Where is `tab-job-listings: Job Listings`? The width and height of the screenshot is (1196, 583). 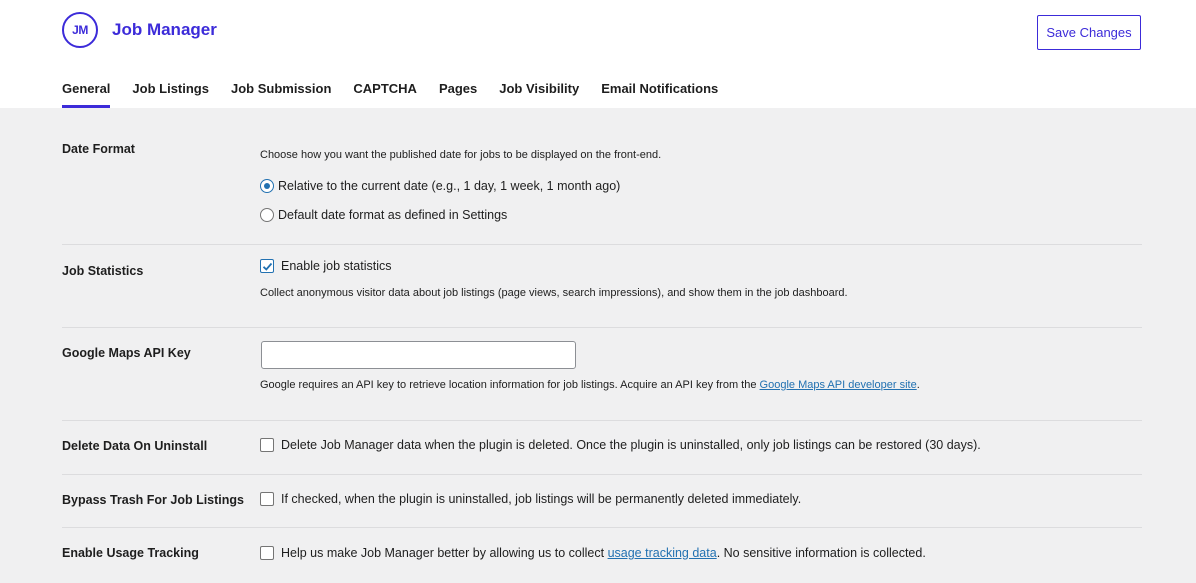
tab-job-listings: Job Listings is located at coordinates (170, 94).